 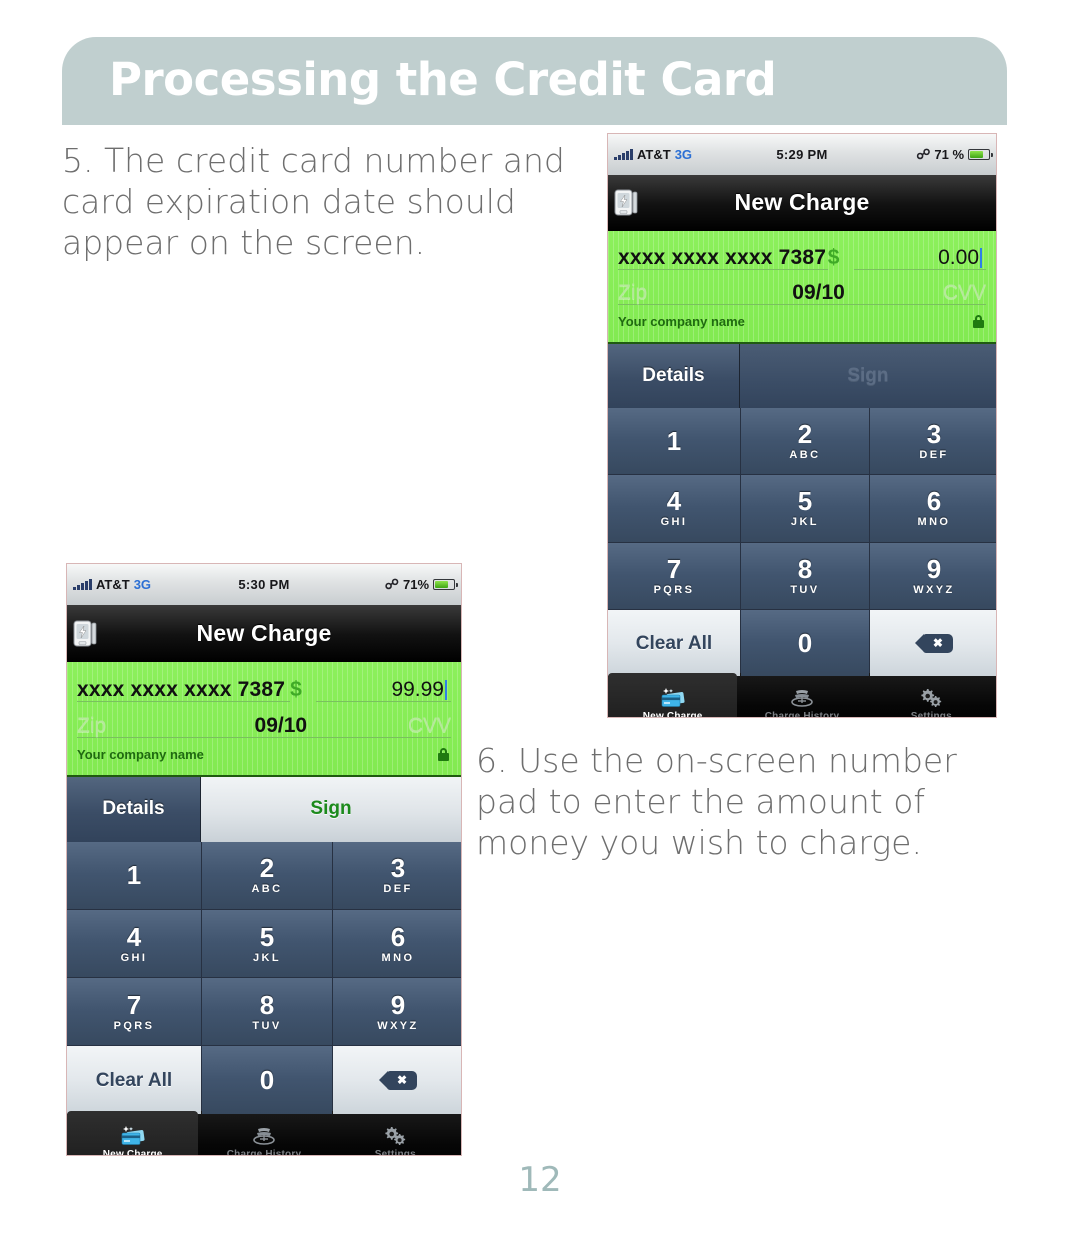 I want to click on key-digit: 0, so click(x=805, y=643).